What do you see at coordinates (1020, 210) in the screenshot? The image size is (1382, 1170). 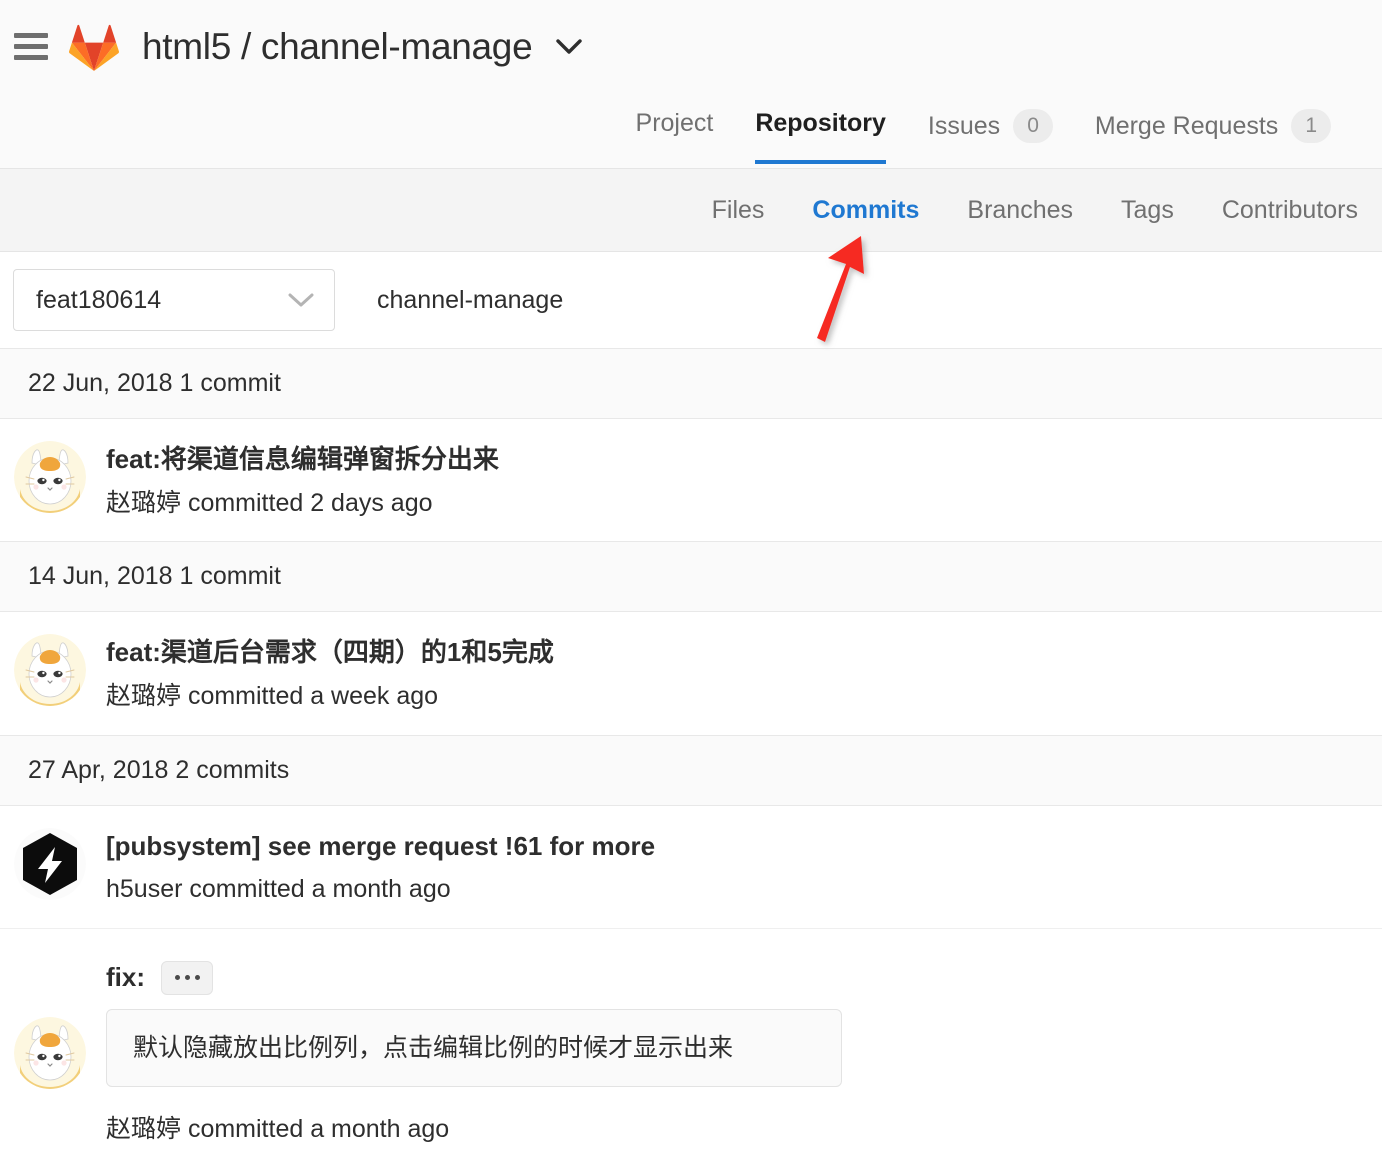 I see `subnav-item-branches: Branches` at bounding box center [1020, 210].